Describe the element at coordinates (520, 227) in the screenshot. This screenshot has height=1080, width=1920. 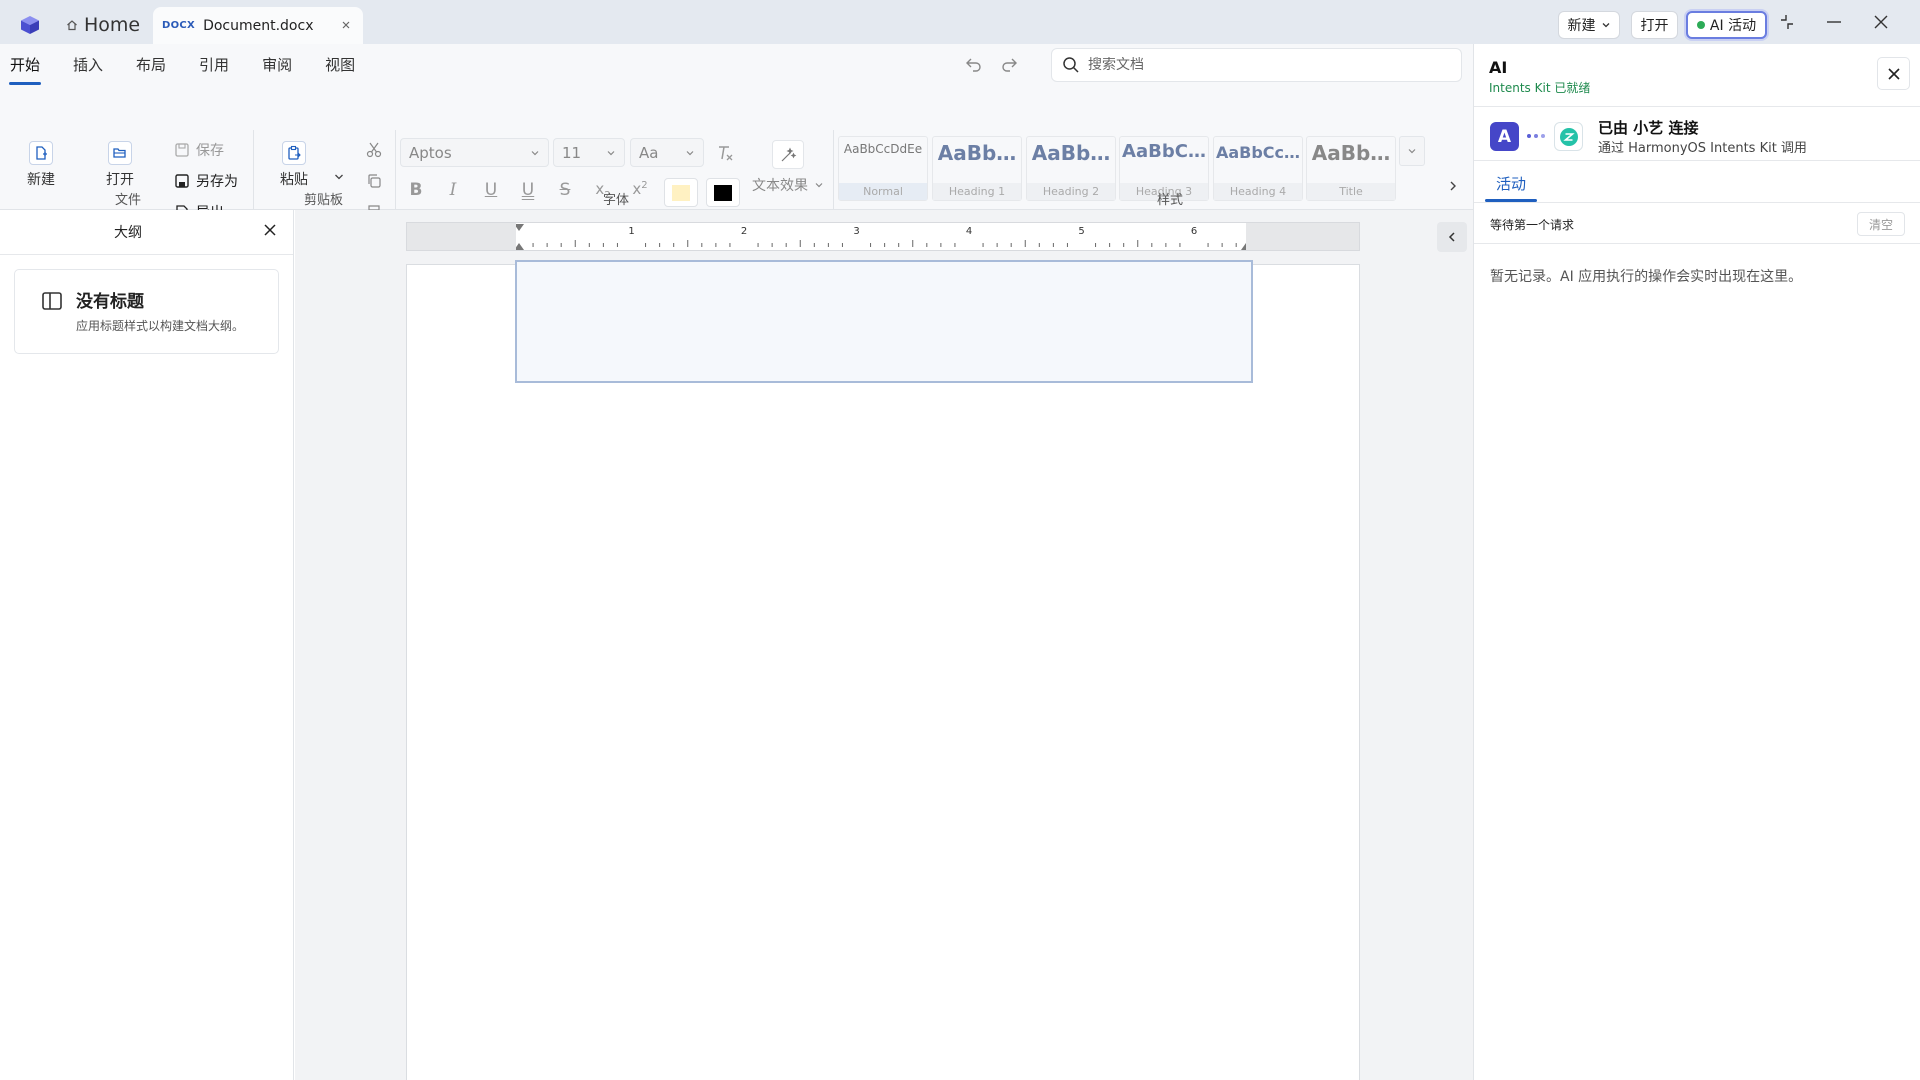
I see `first-line-indent-marker` at that location.